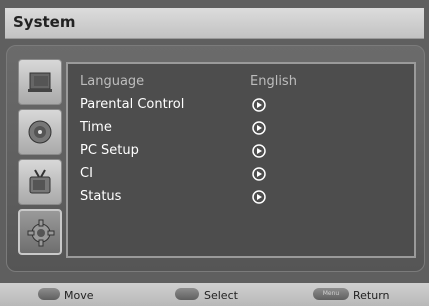  What do you see at coordinates (112, 81) in the screenshot?
I see `menu-item-label: Language` at bounding box center [112, 81].